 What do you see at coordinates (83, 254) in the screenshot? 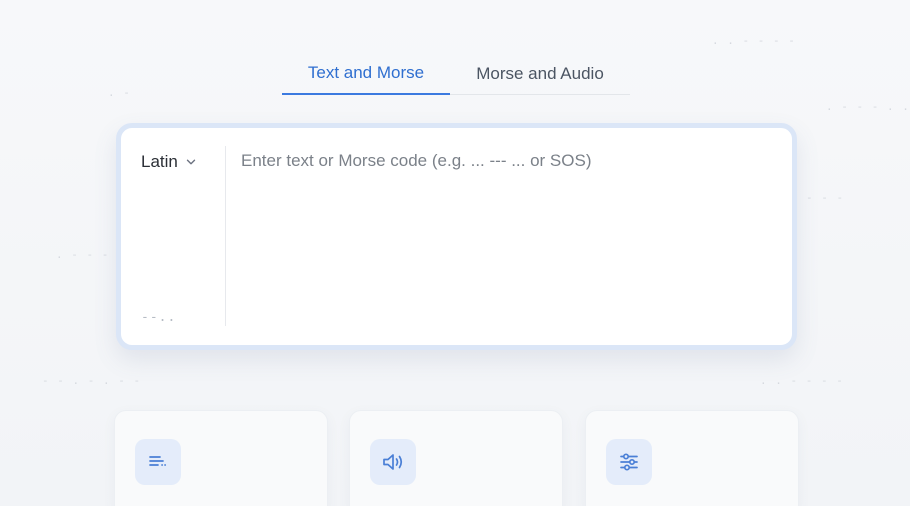
I see `background-morse-decoration: . - - -` at bounding box center [83, 254].